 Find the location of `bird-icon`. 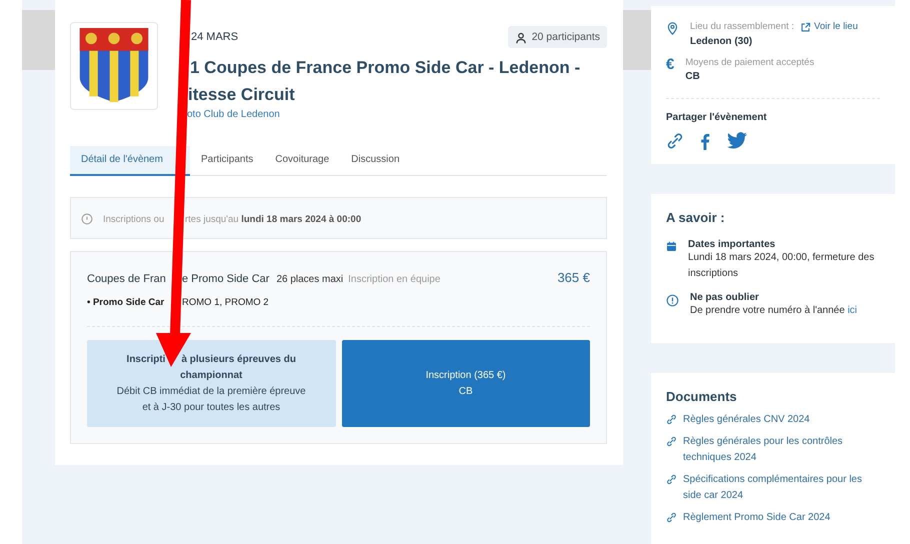

bird-icon is located at coordinates (737, 141).